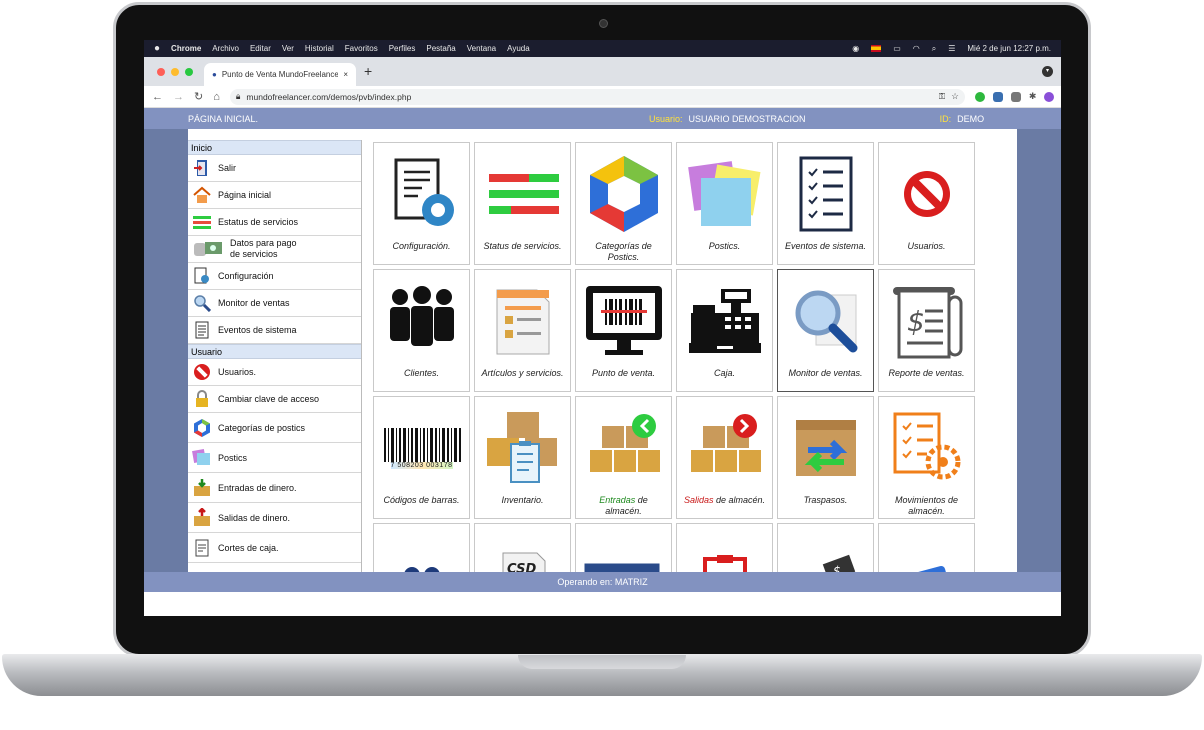 The width and height of the screenshot is (1204, 730). What do you see at coordinates (274, 195) in the screenshot?
I see `sidebar-item-pagina-inicial: Página inicial` at bounding box center [274, 195].